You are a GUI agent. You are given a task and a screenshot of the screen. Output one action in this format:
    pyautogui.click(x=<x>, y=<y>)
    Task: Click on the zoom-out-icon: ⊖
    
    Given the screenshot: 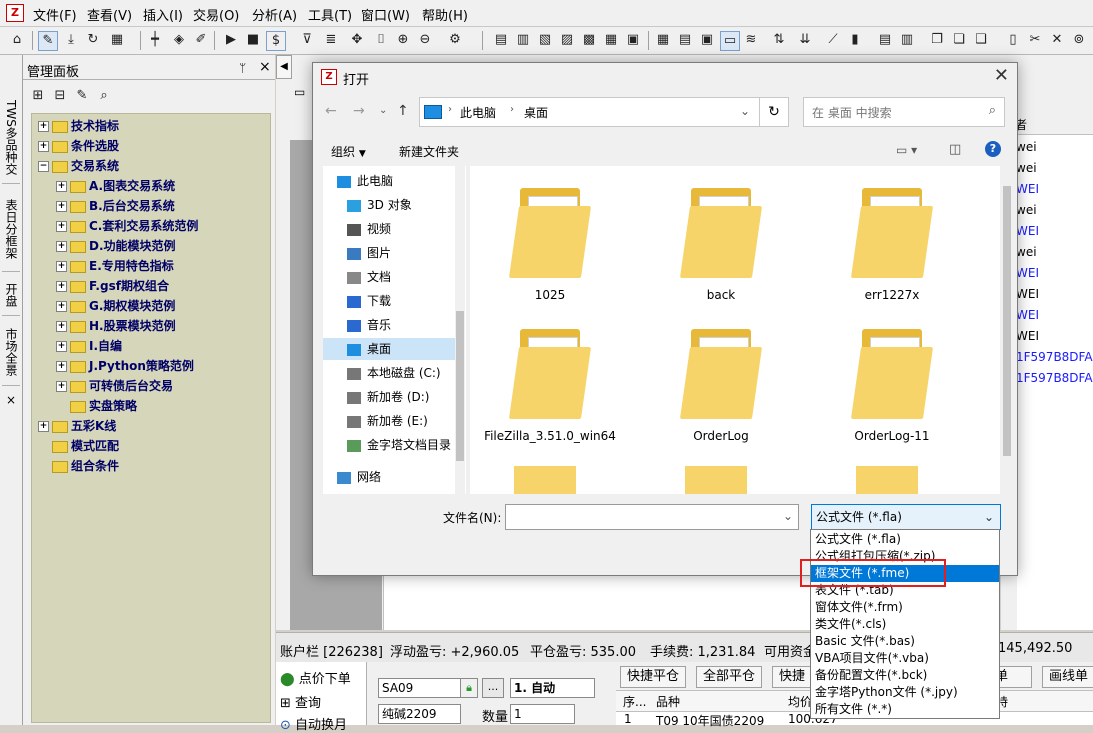 What is the action you would take?
    pyautogui.click(x=425, y=40)
    